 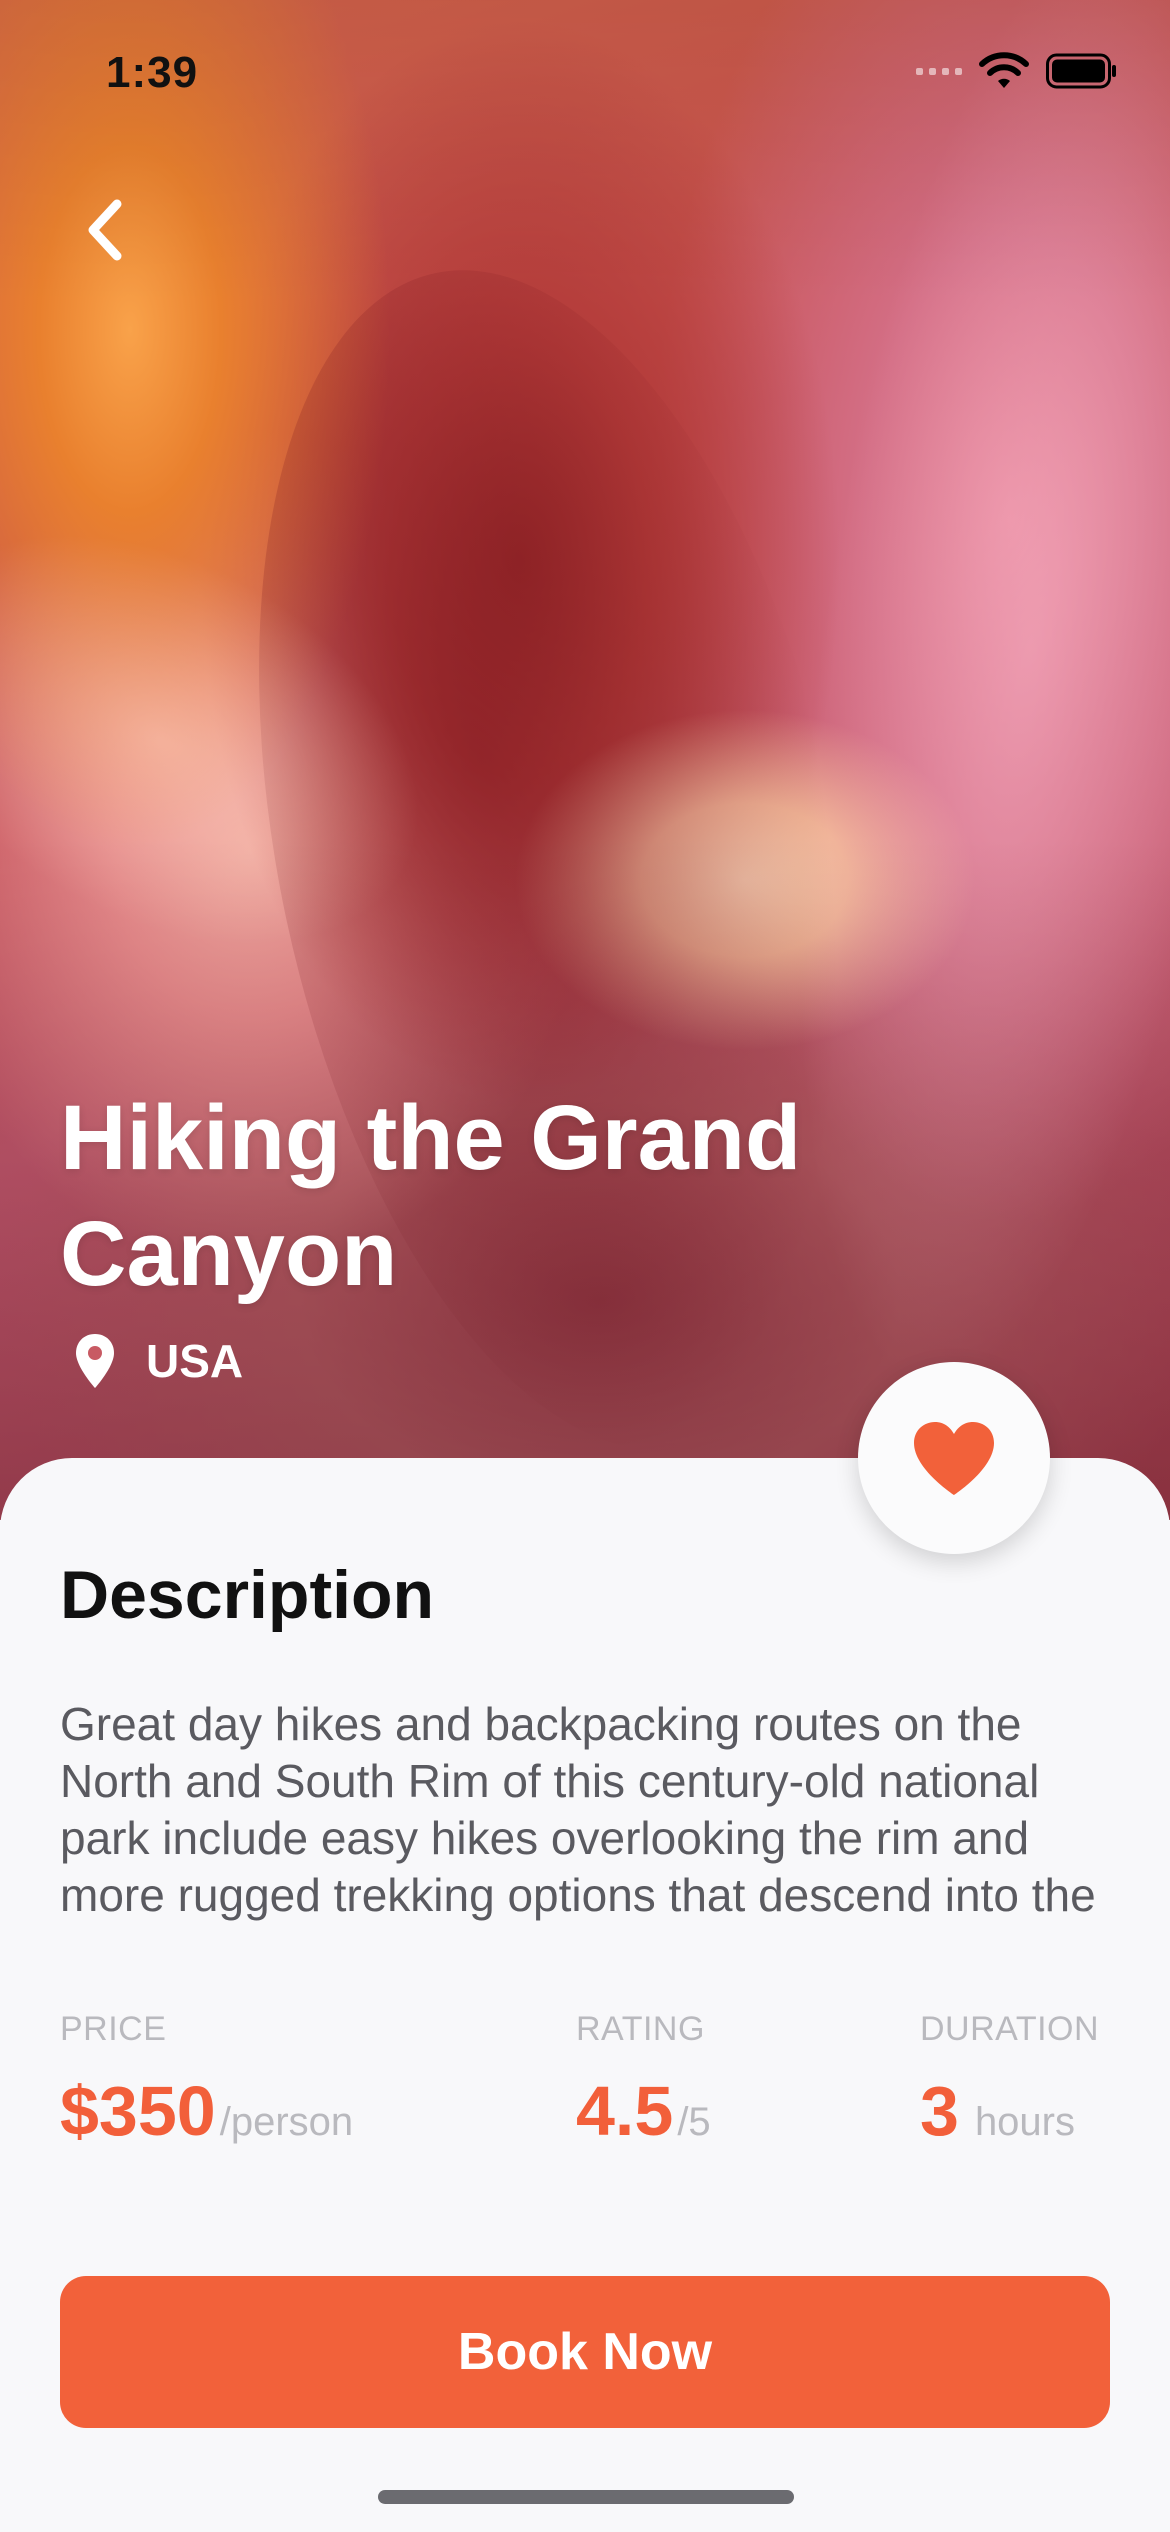 I want to click on duration-stat: DURATION 3 hours, so click(x=1009, y=2080).